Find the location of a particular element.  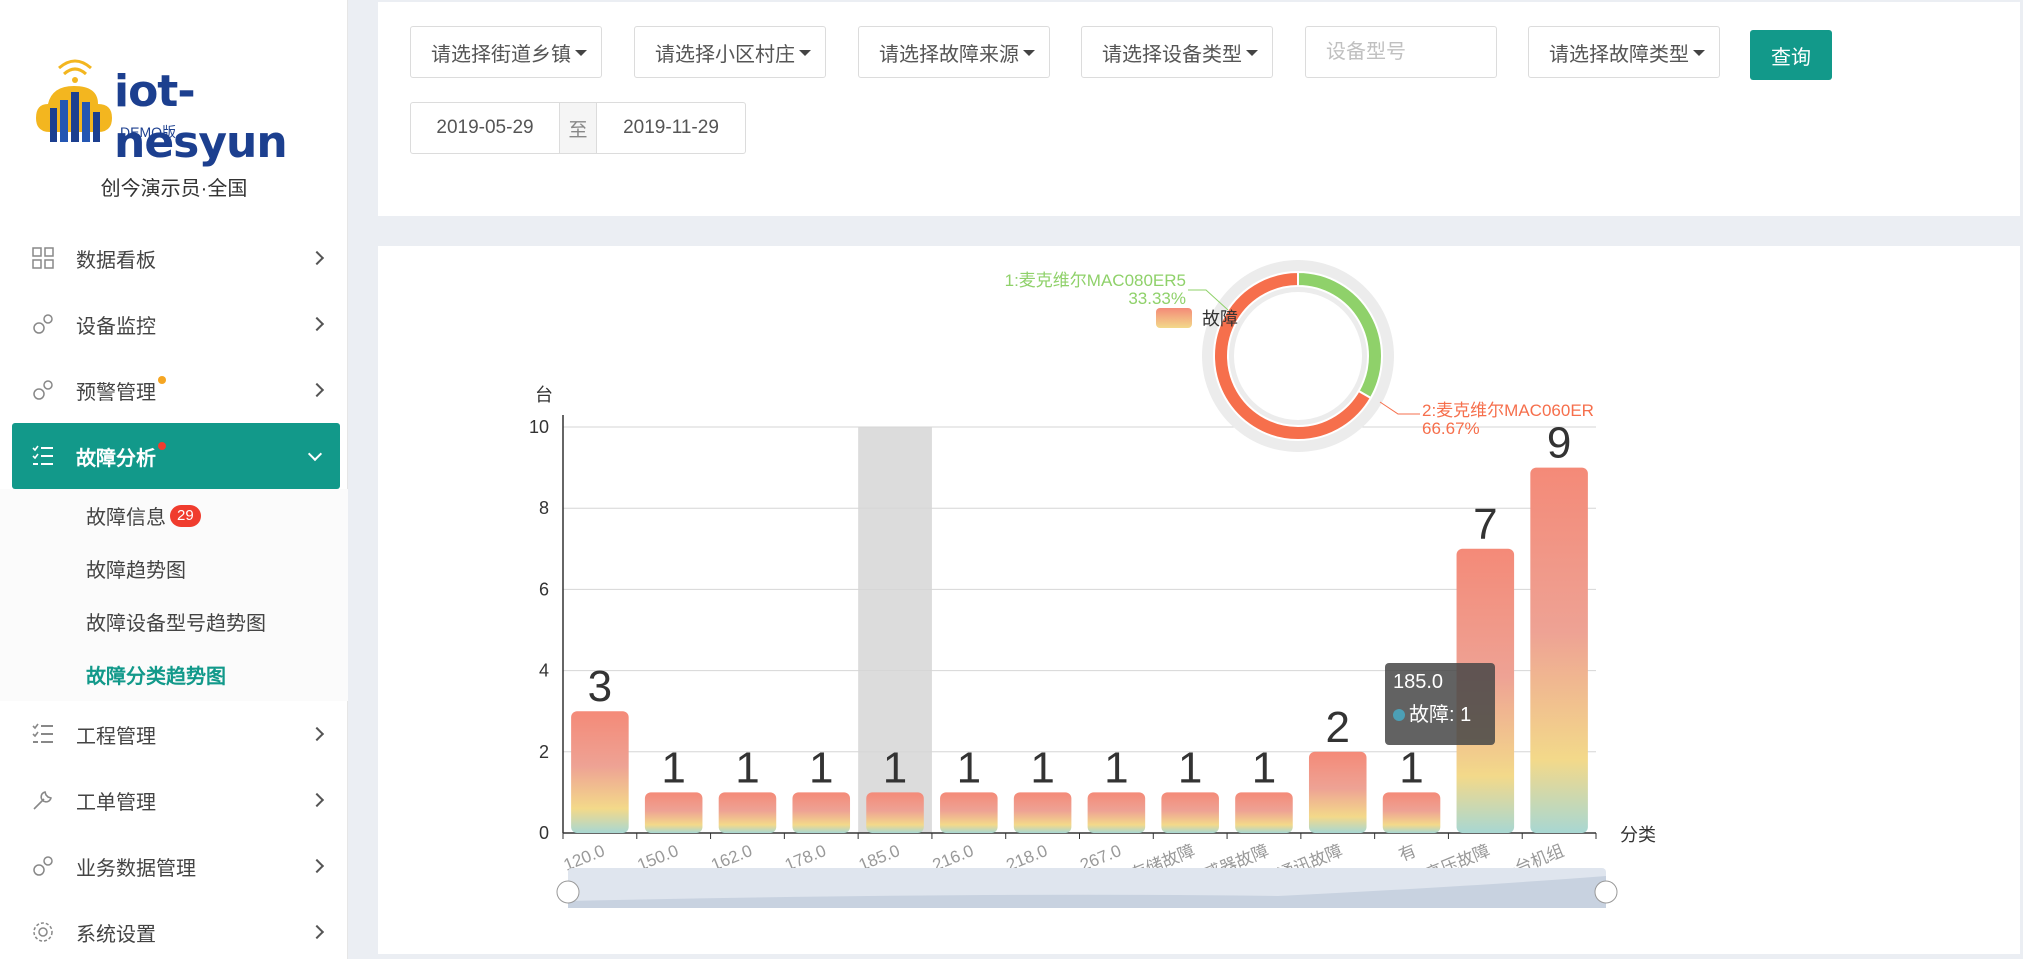

user-name: 创今演示员·全国 is located at coordinates (174, 189).